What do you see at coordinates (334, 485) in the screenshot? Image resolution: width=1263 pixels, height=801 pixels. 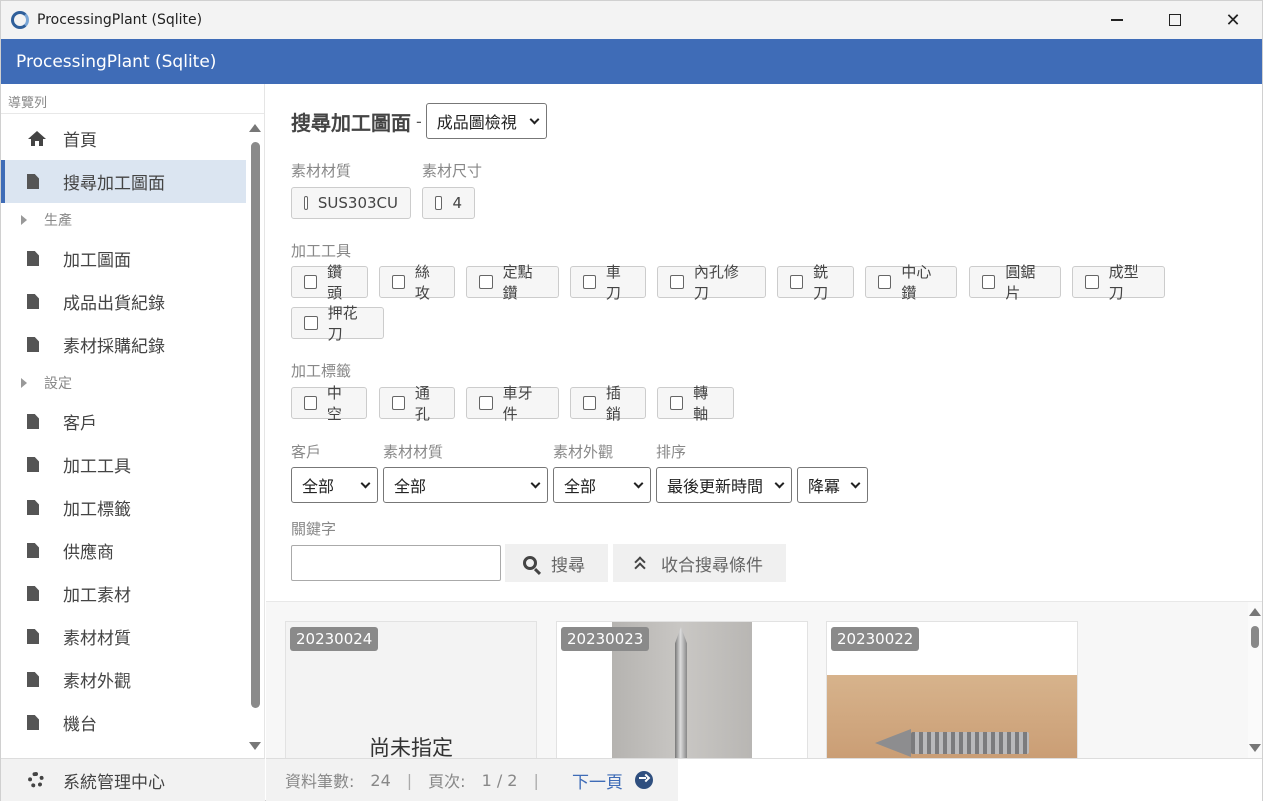 I see `customer-select: 全部` at bounding box center [334, 485].